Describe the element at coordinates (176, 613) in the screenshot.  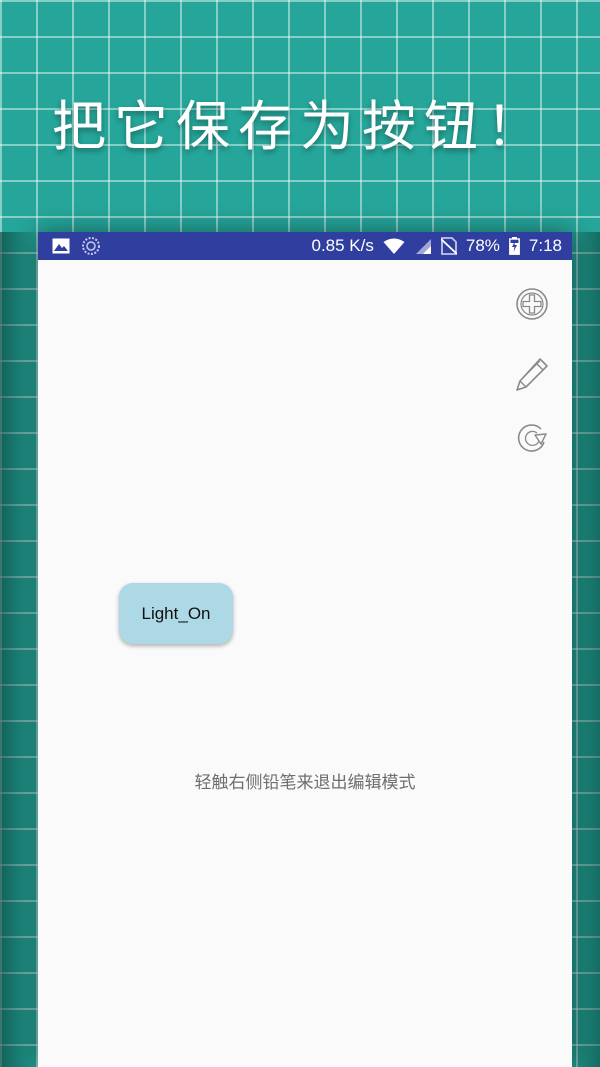
I see `light-on-button: Light_On` at that location.